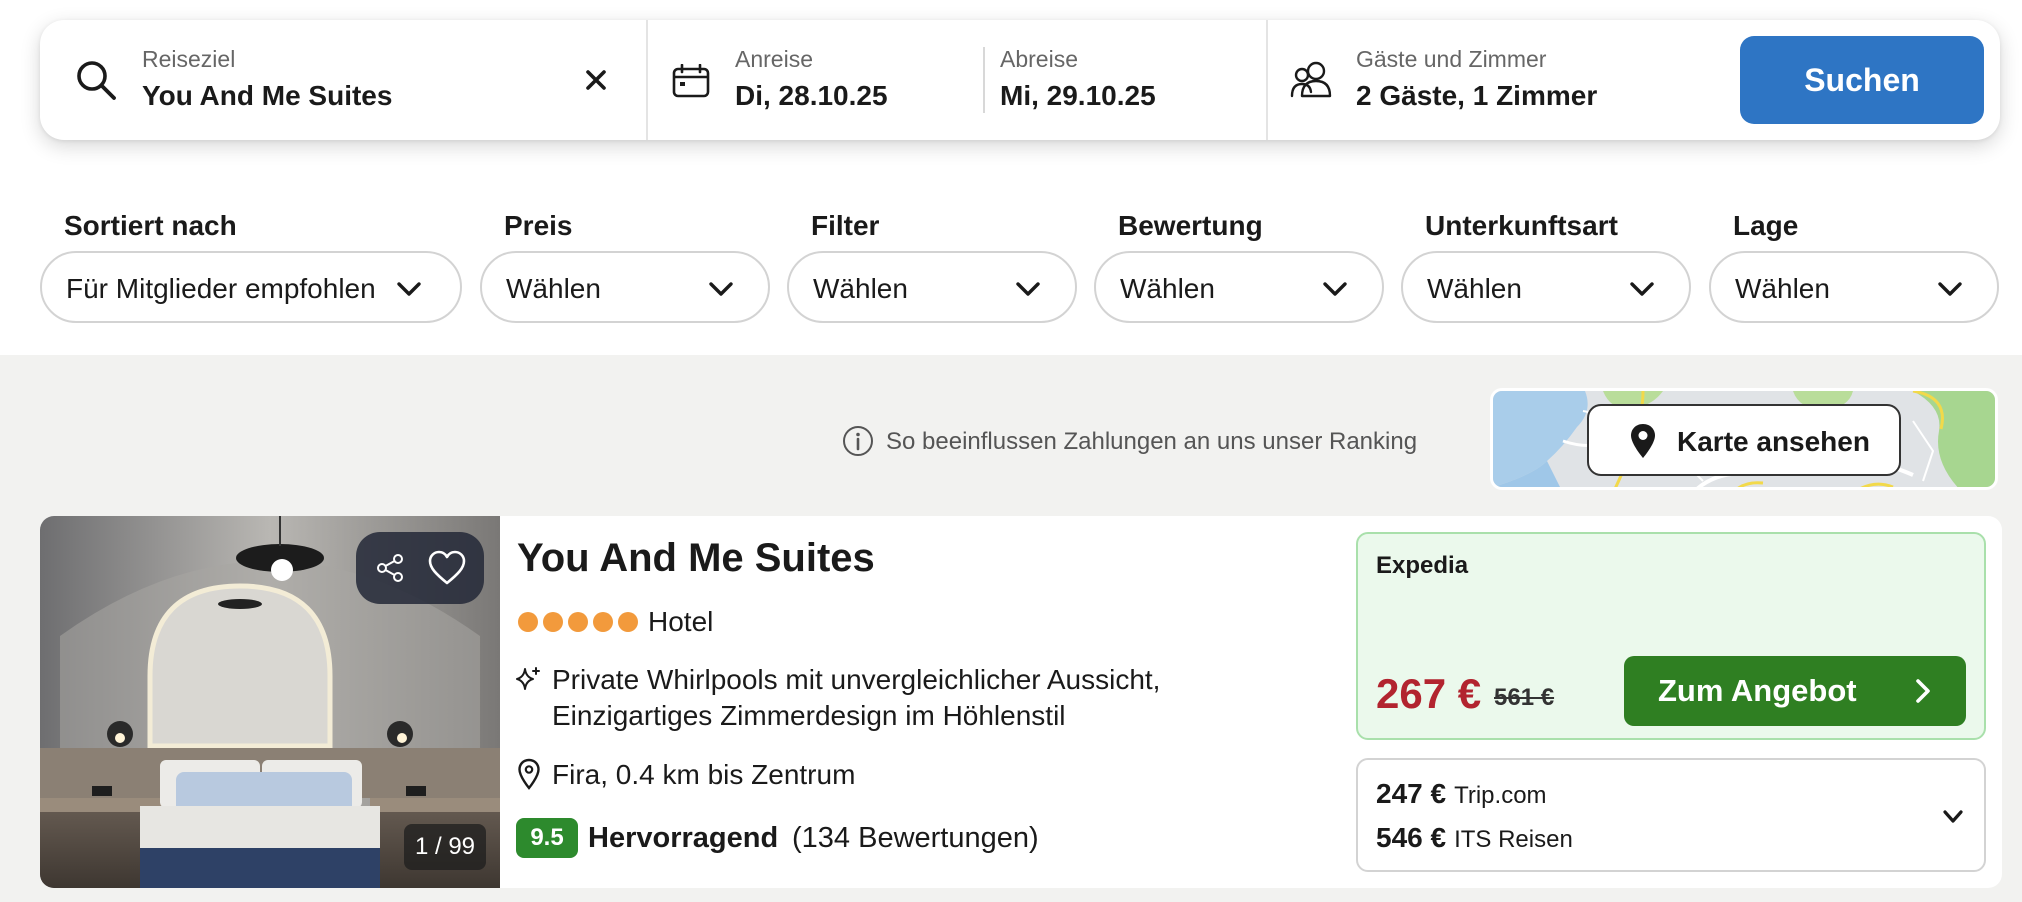 The image size is (2022, 902). Describe the element at coordinates (625, 287) in the screenshot. I see `price-dropdown: Wählen` at that location.